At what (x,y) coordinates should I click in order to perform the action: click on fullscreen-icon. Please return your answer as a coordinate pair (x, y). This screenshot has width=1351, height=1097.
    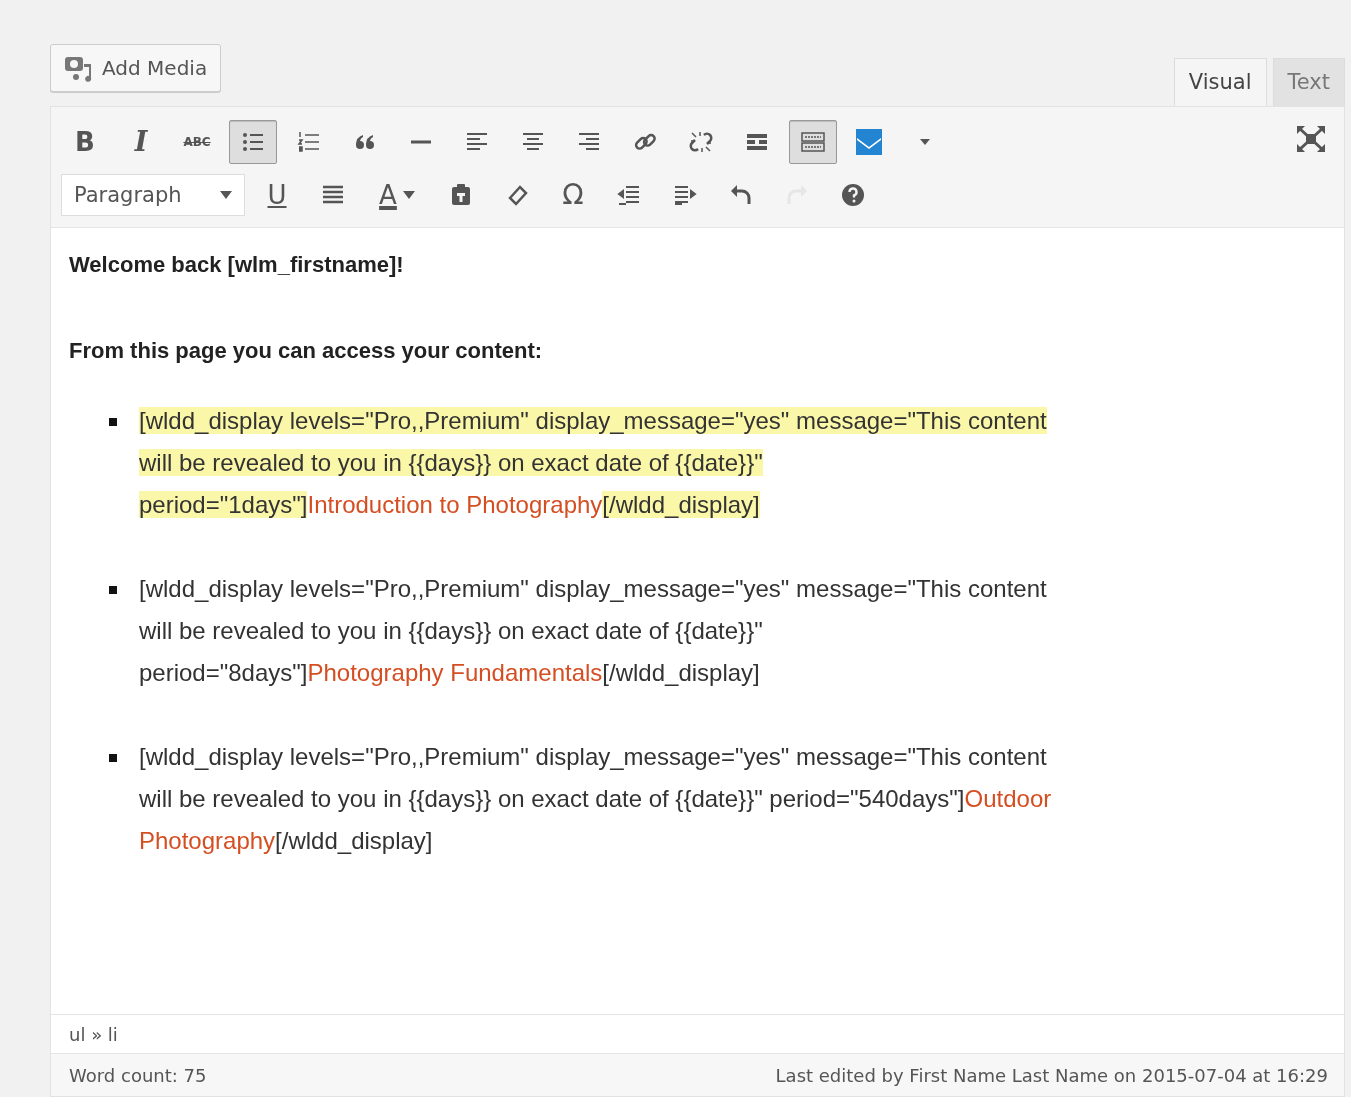
    Looking at the image, I should click on (1311, 139).